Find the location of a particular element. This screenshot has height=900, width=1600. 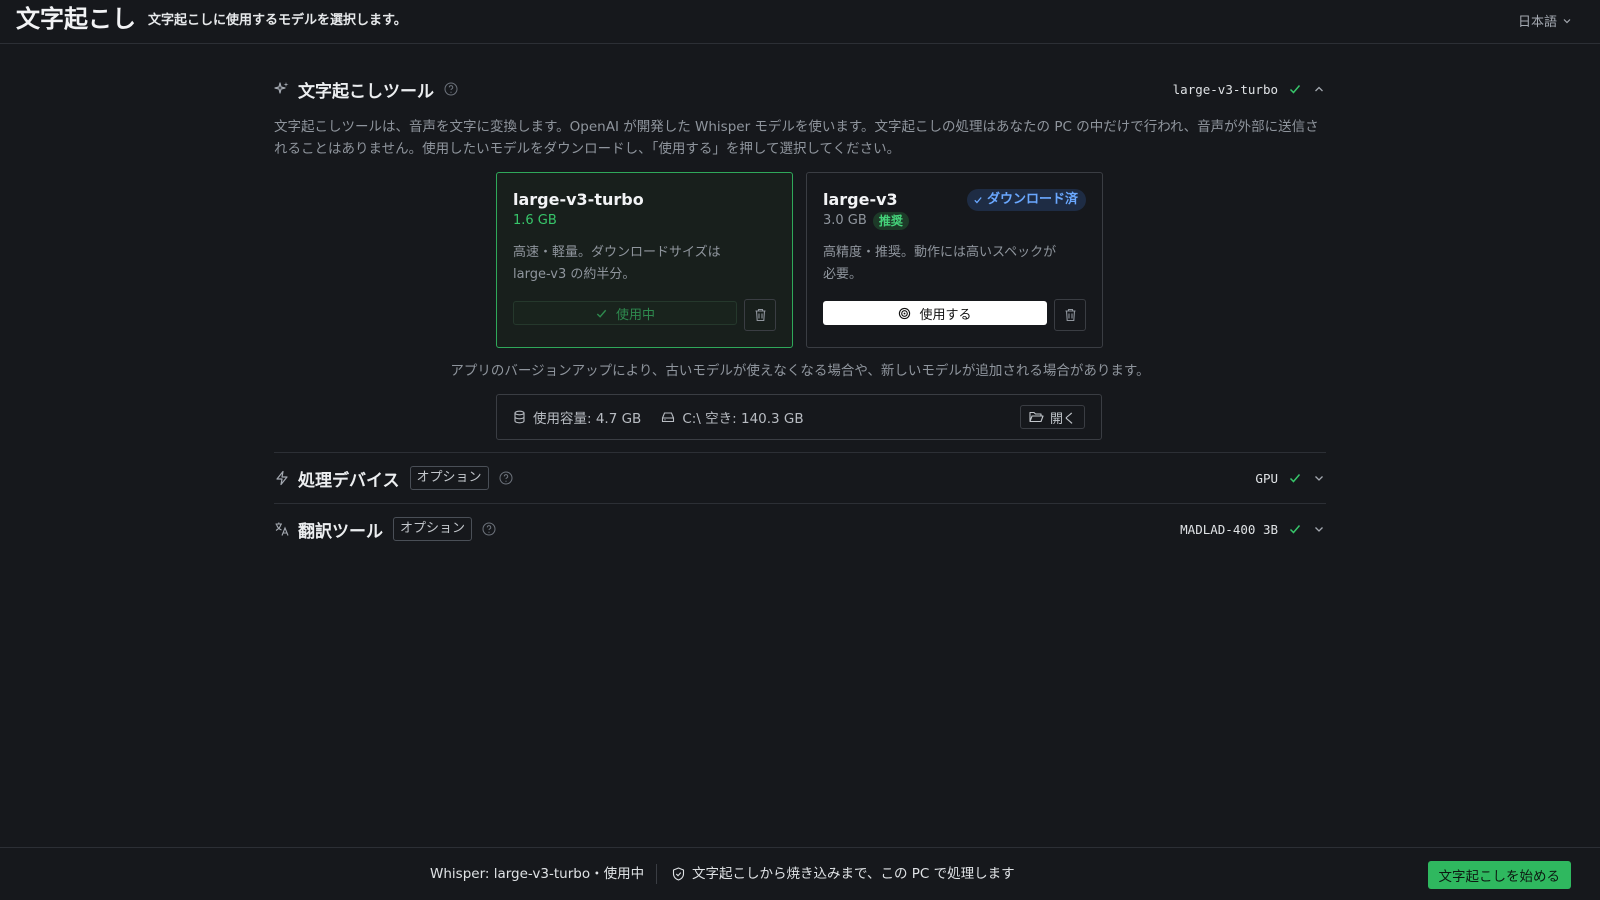

transcription-tool-header: 文字起こしツール large-v3-turbo is located at coordinates (800, 89).